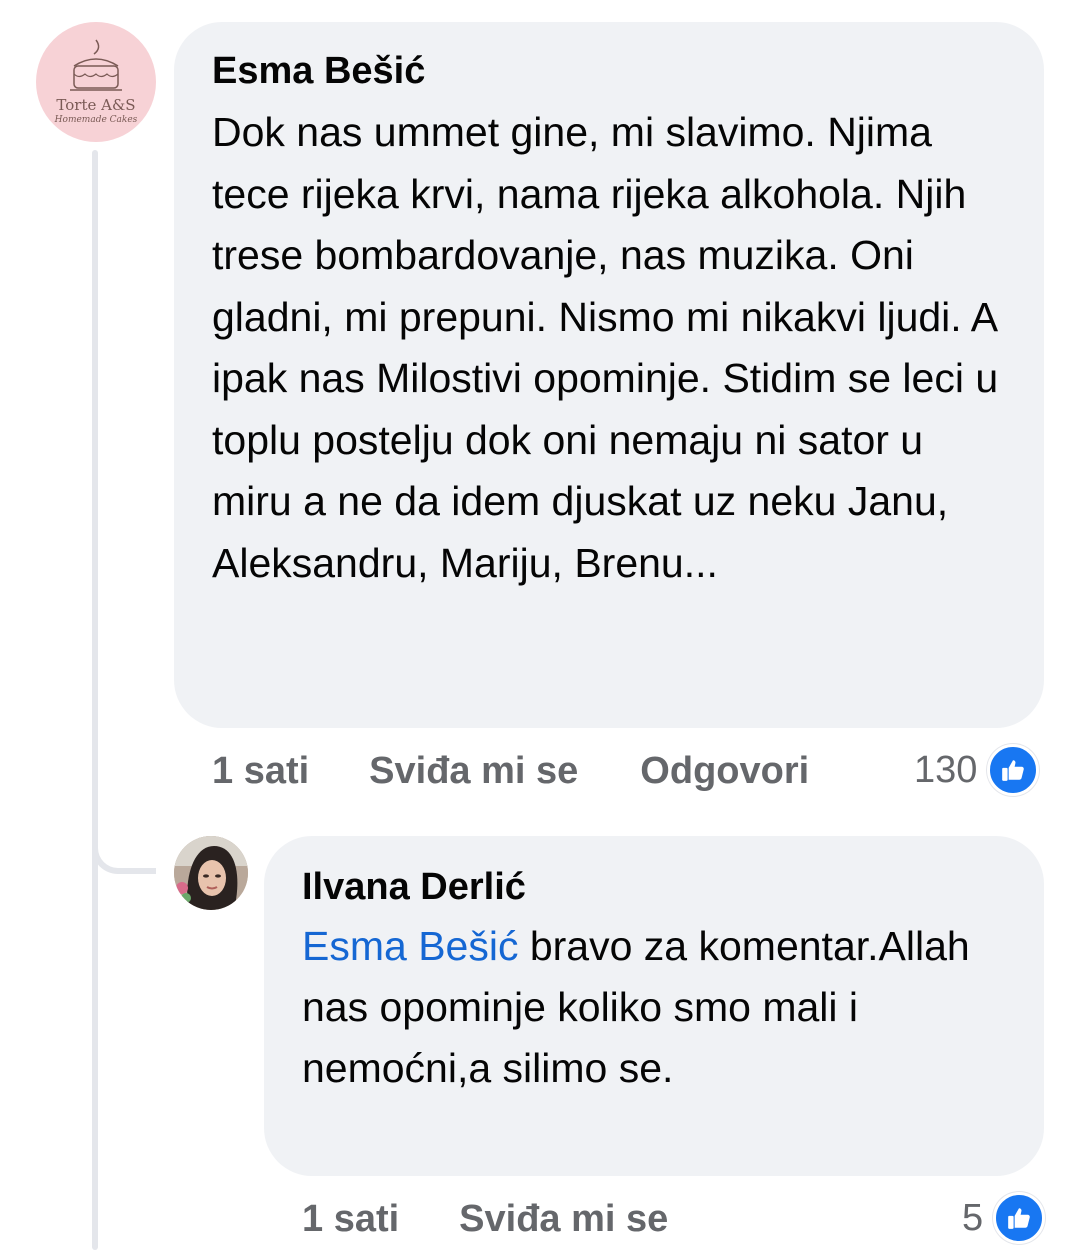  I want to click on like-button: Sviđa mi se, so click(473, 771).